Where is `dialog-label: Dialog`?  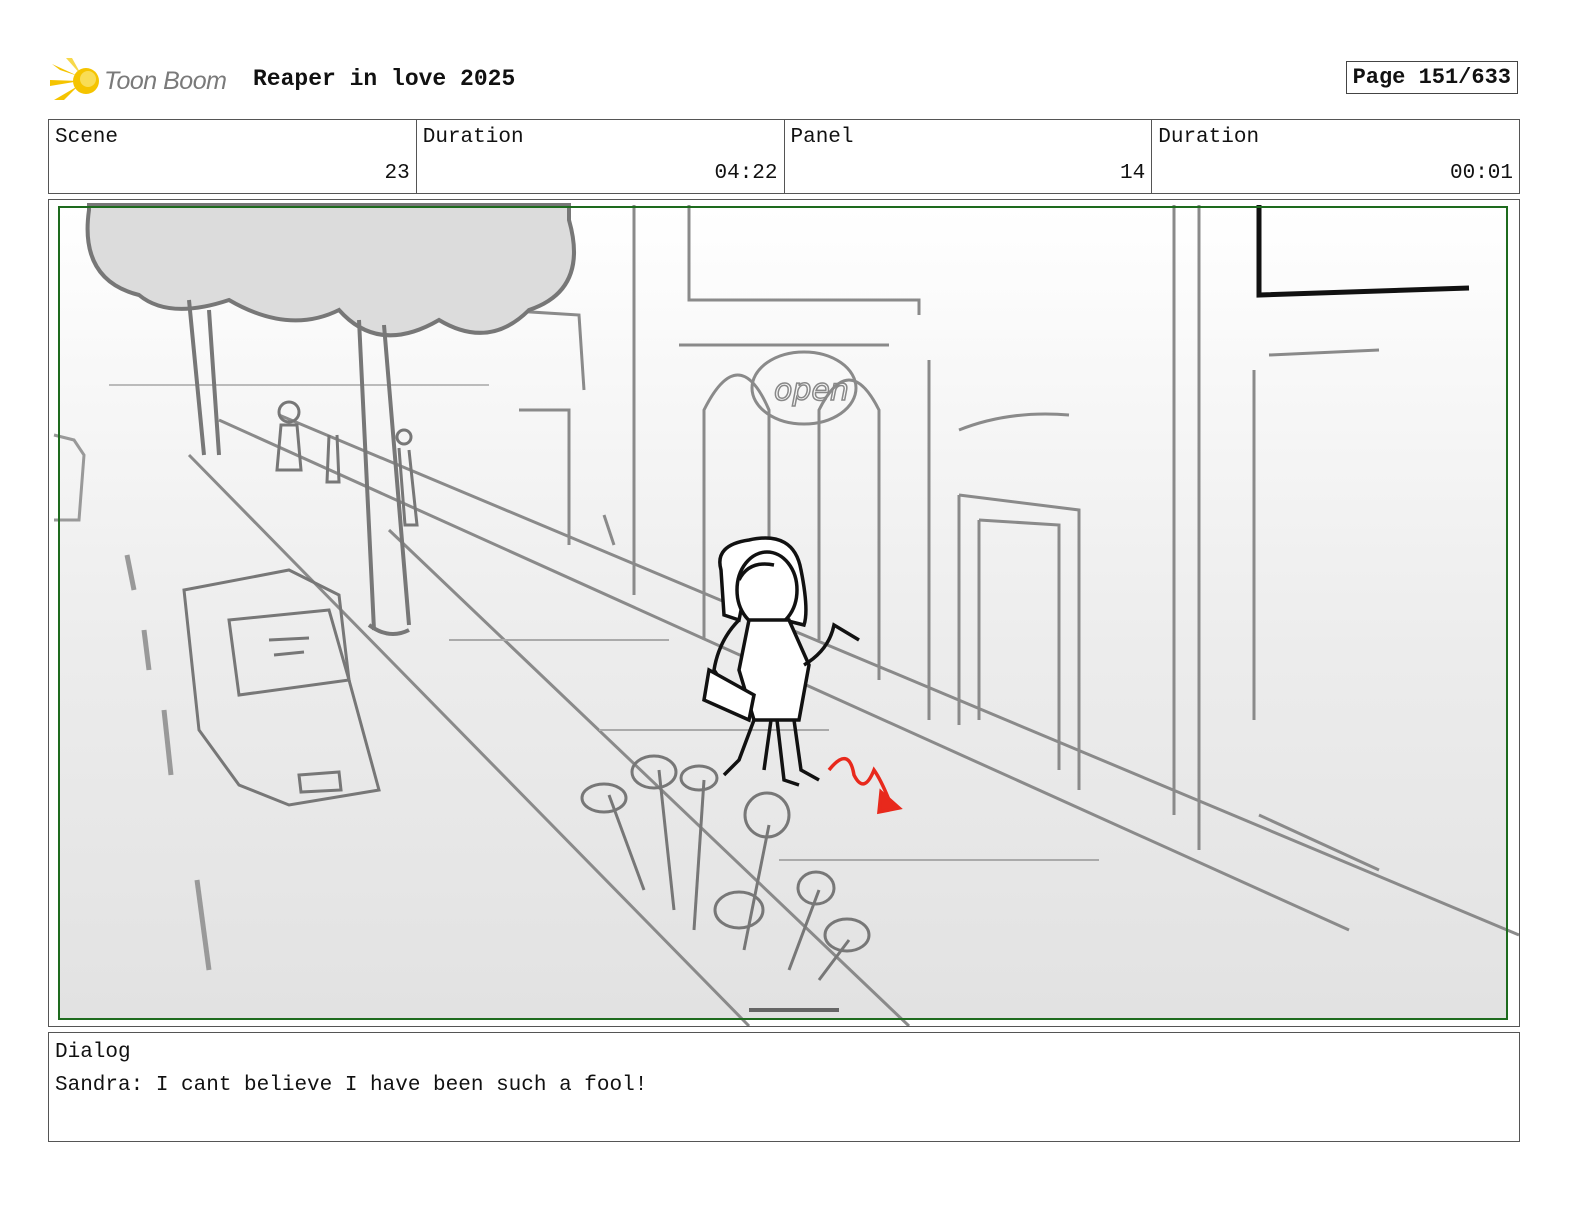 dialog-label: Dialog is located at coordinates (93, 1052).